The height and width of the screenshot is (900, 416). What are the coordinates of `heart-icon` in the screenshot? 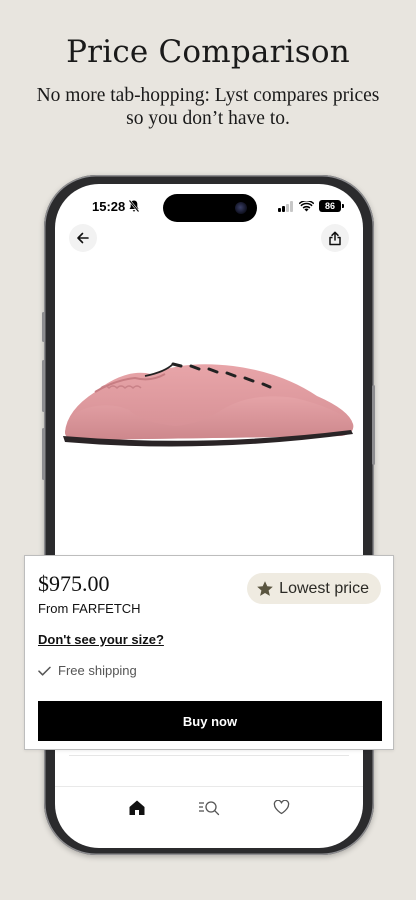 It's located at (281, 807).